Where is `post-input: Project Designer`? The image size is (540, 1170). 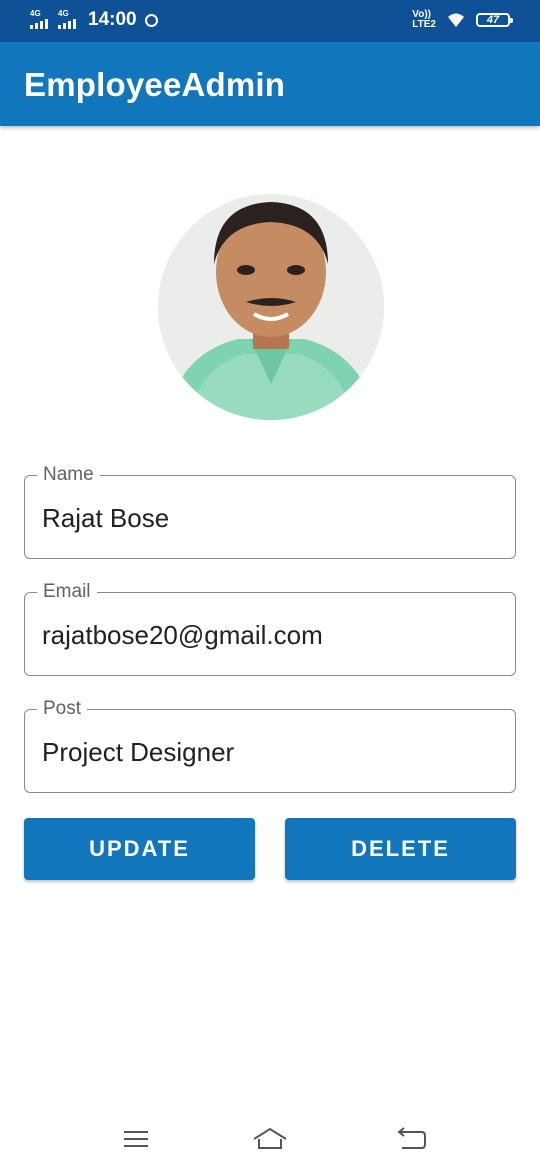
post-input: Project Designer is located at coordinates (138, 752).